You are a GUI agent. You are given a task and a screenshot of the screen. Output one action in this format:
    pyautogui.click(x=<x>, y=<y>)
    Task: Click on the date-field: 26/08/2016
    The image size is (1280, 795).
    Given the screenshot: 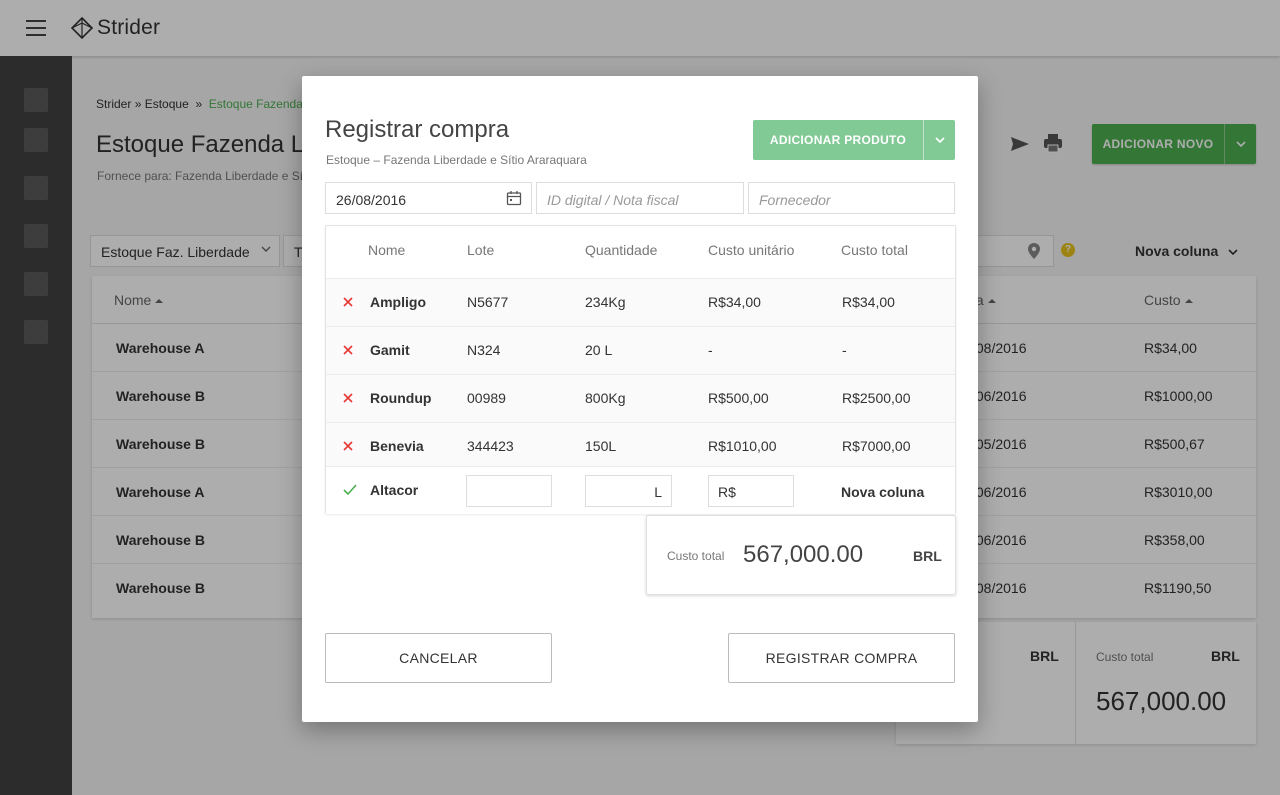 What is the action you would take?
    pyautogui.click(x=428, y=198)
    